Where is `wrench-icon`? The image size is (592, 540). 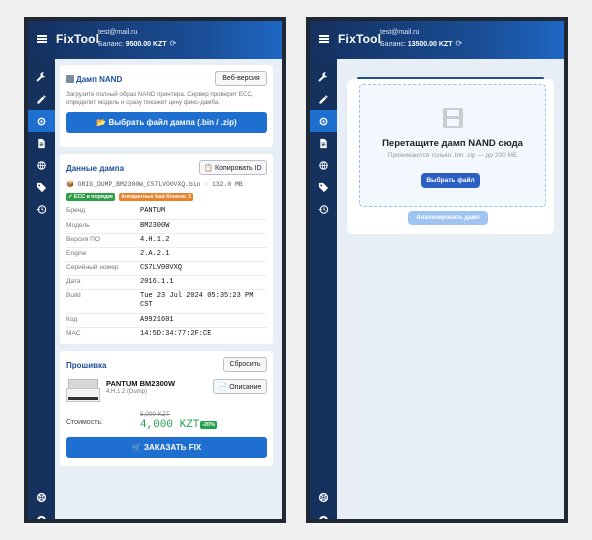
wrench-icon is located at coordinates (41, 76).